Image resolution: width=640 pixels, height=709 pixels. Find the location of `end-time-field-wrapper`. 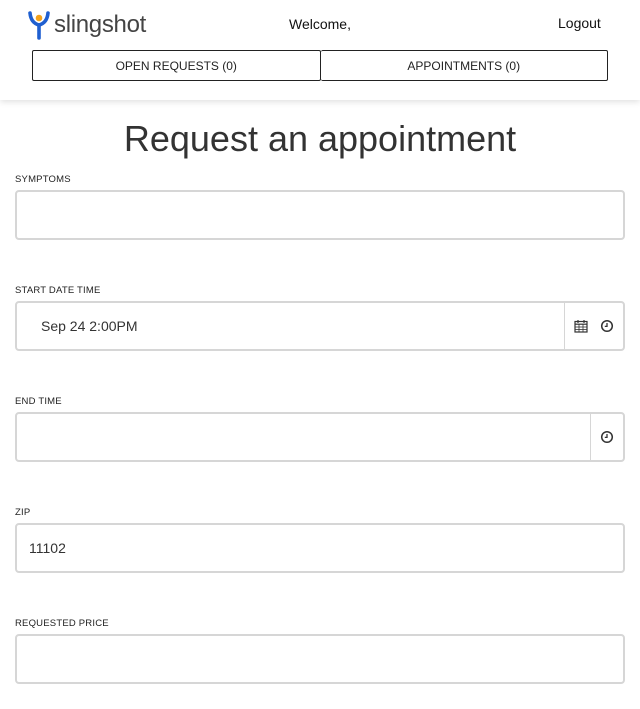

end-time-field-wrapper is located at coordinates (320, 437).